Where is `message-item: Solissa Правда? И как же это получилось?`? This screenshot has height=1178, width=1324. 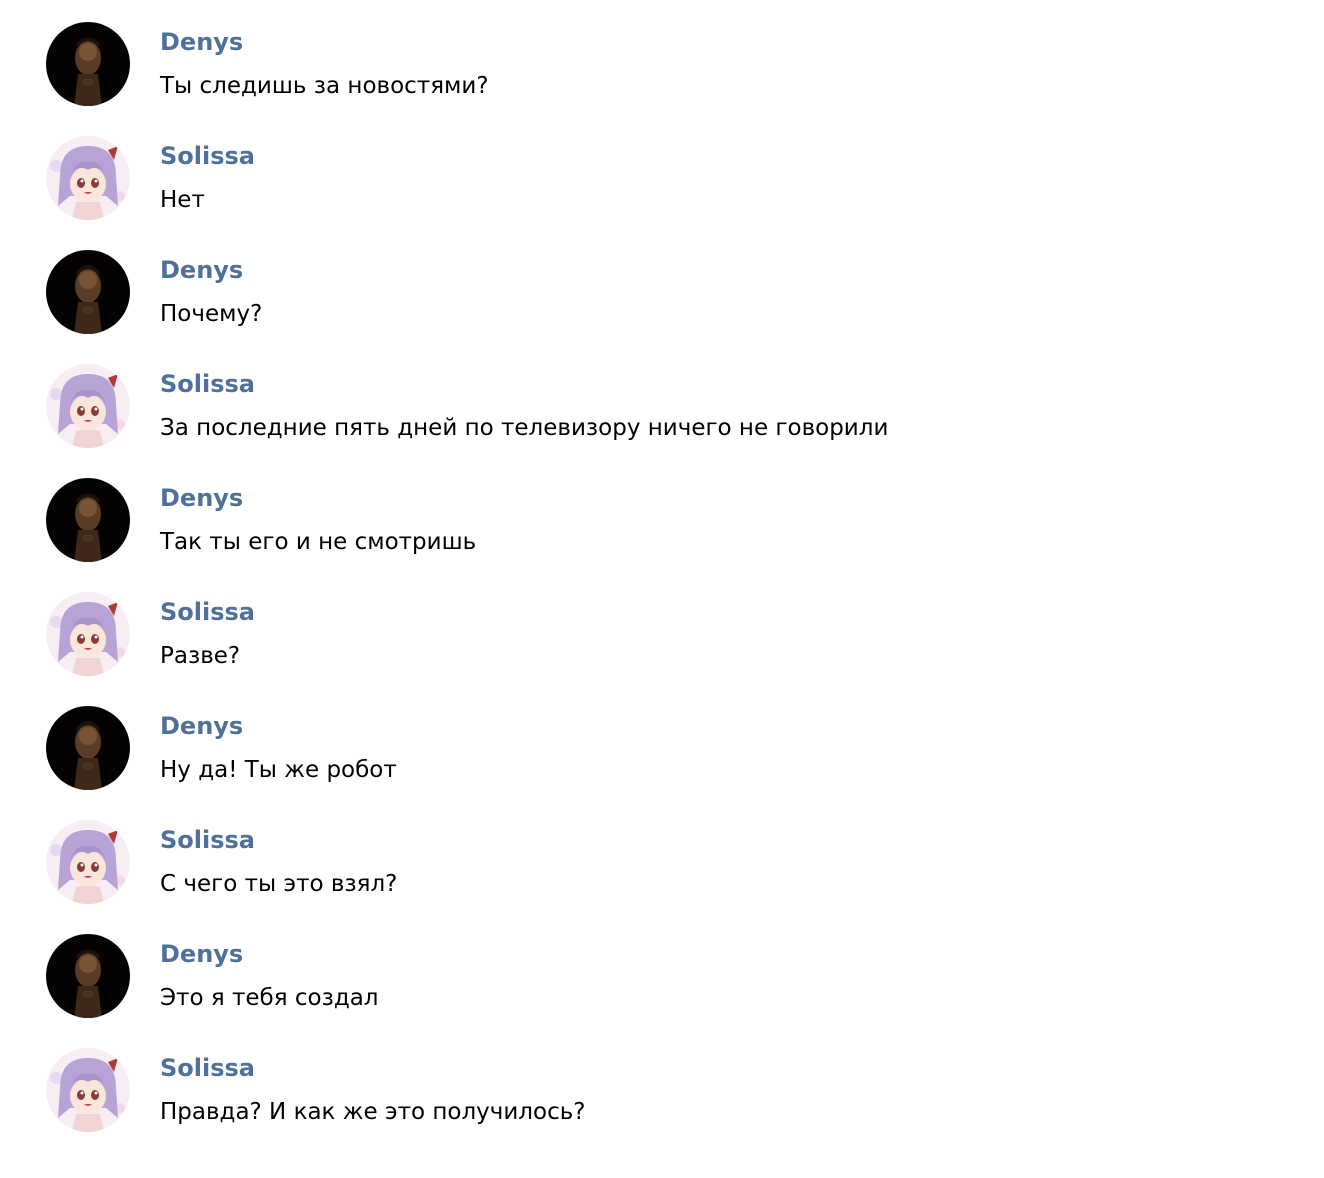 message-item: Solissa Правда? И как же это получилось? is located at coordinates (662, 1083).